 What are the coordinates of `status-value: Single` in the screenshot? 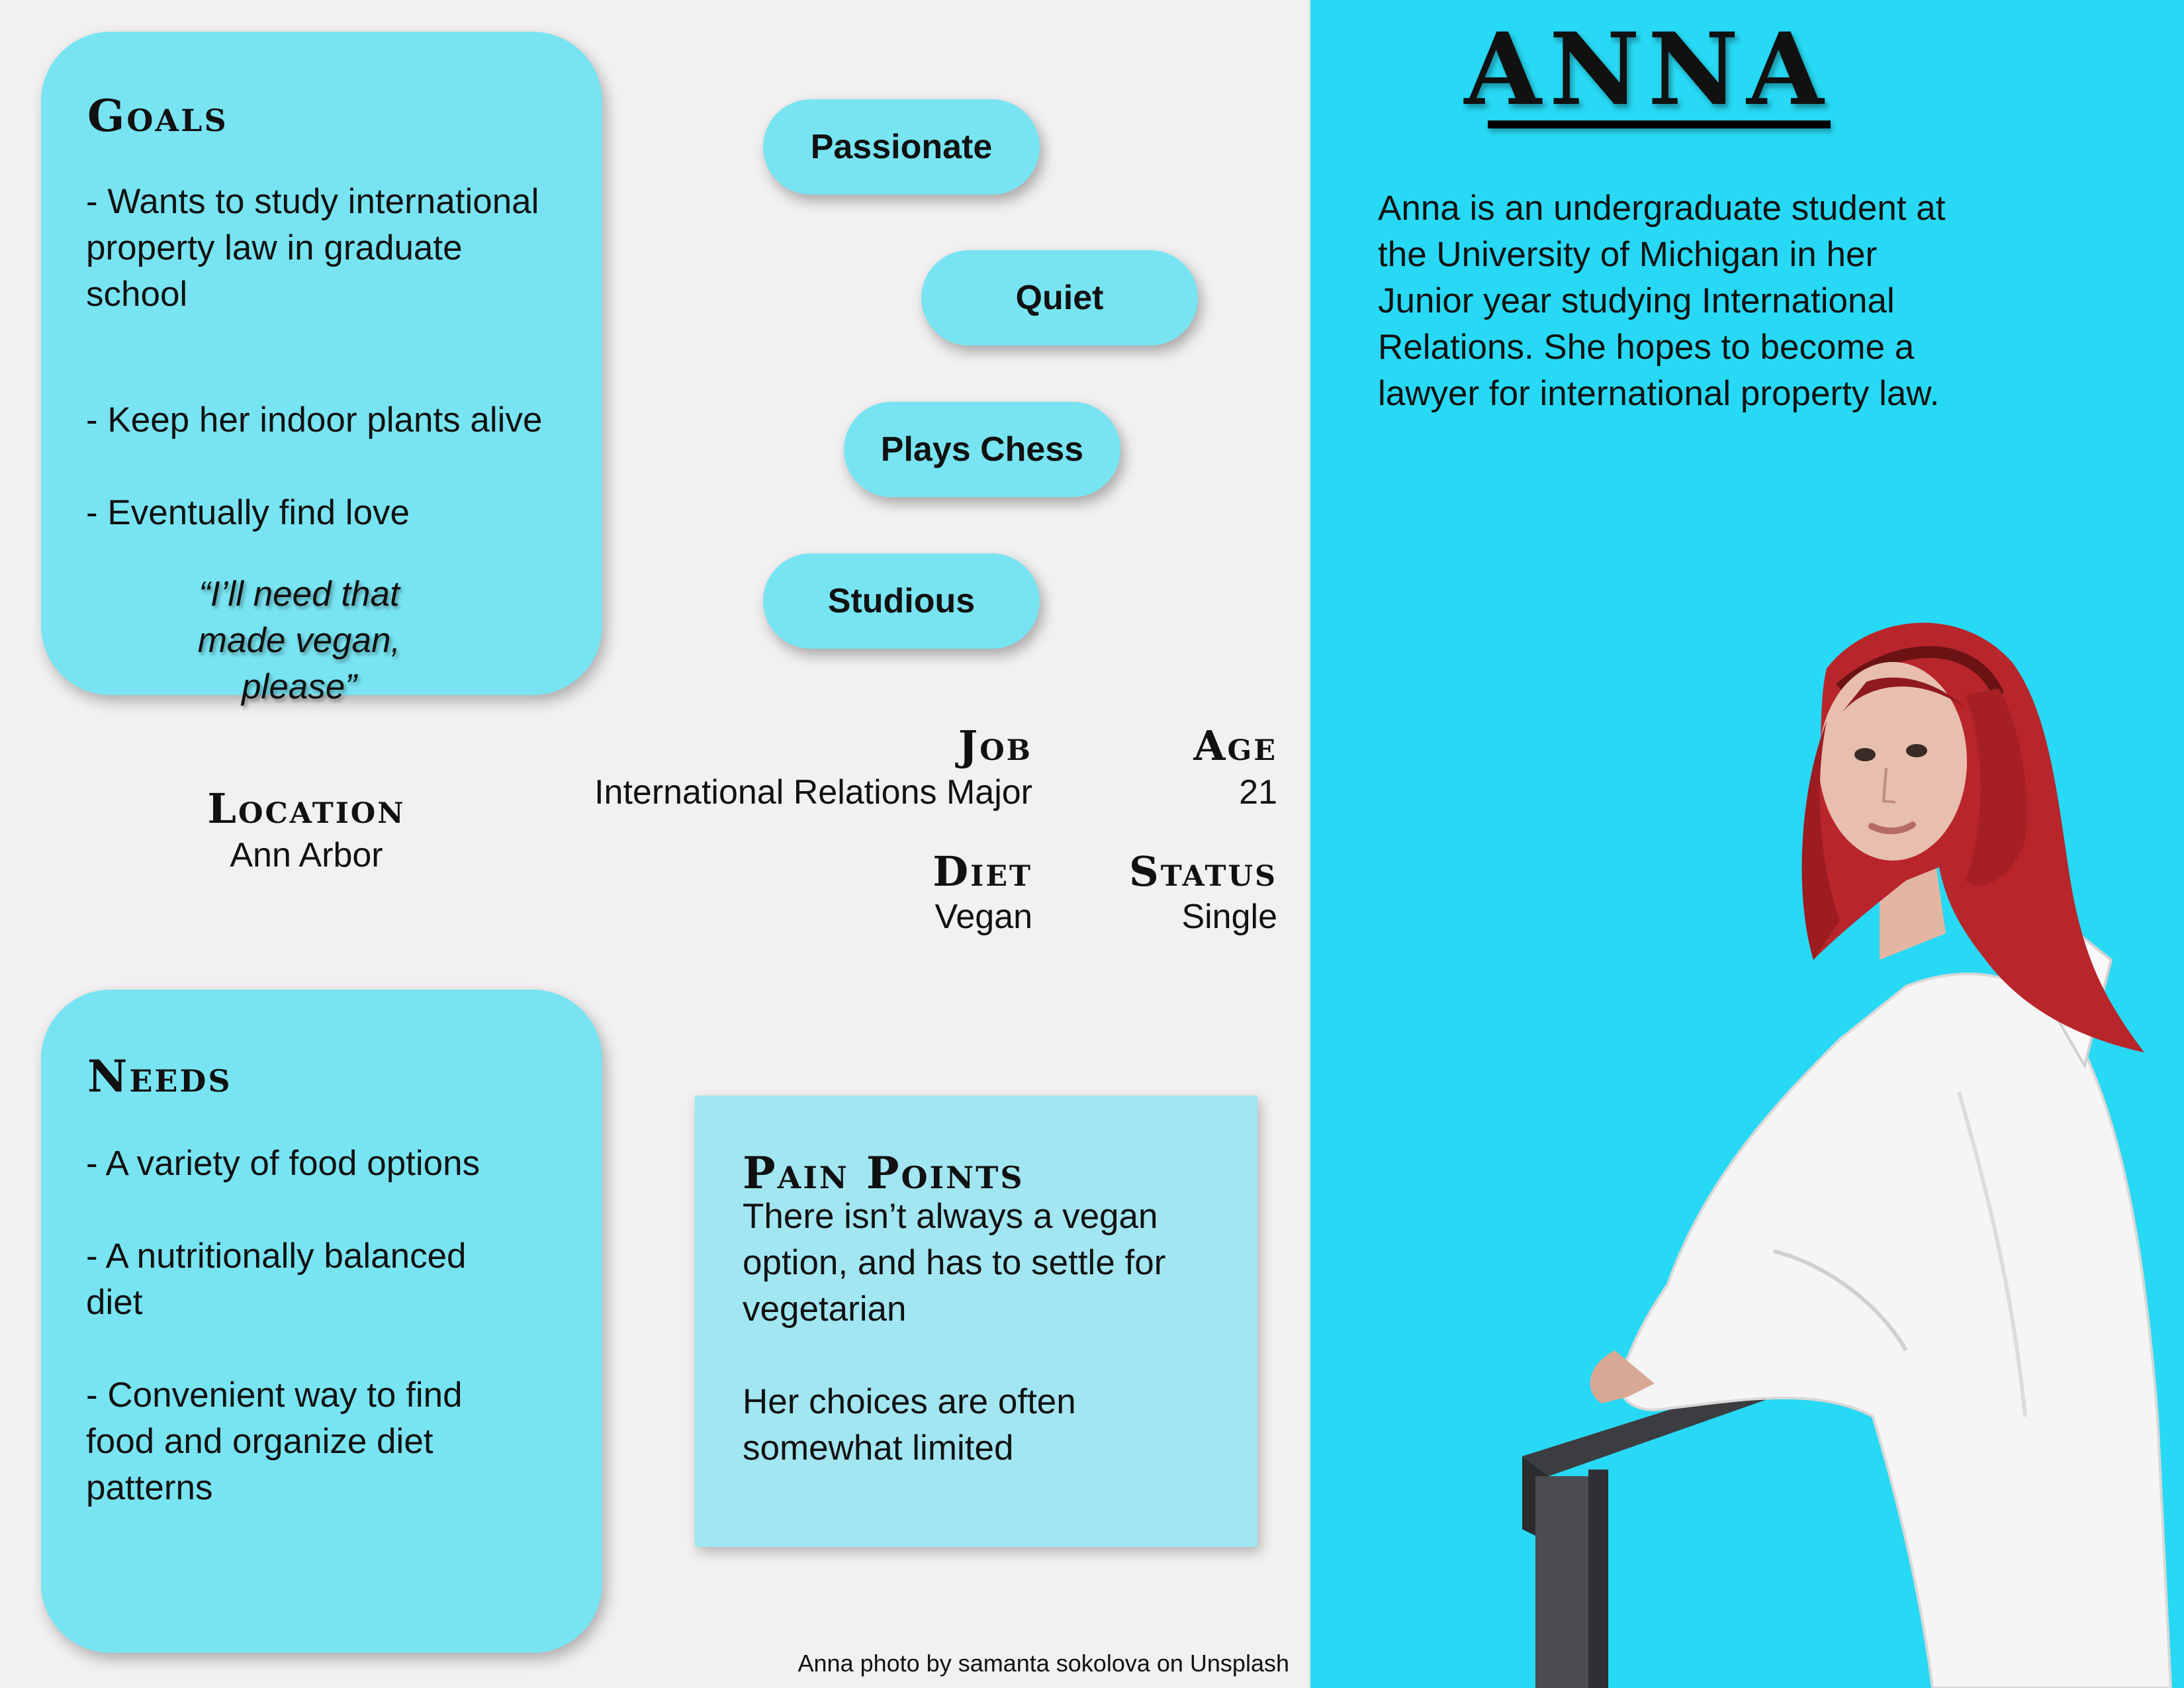 It's located at (1229, 917).